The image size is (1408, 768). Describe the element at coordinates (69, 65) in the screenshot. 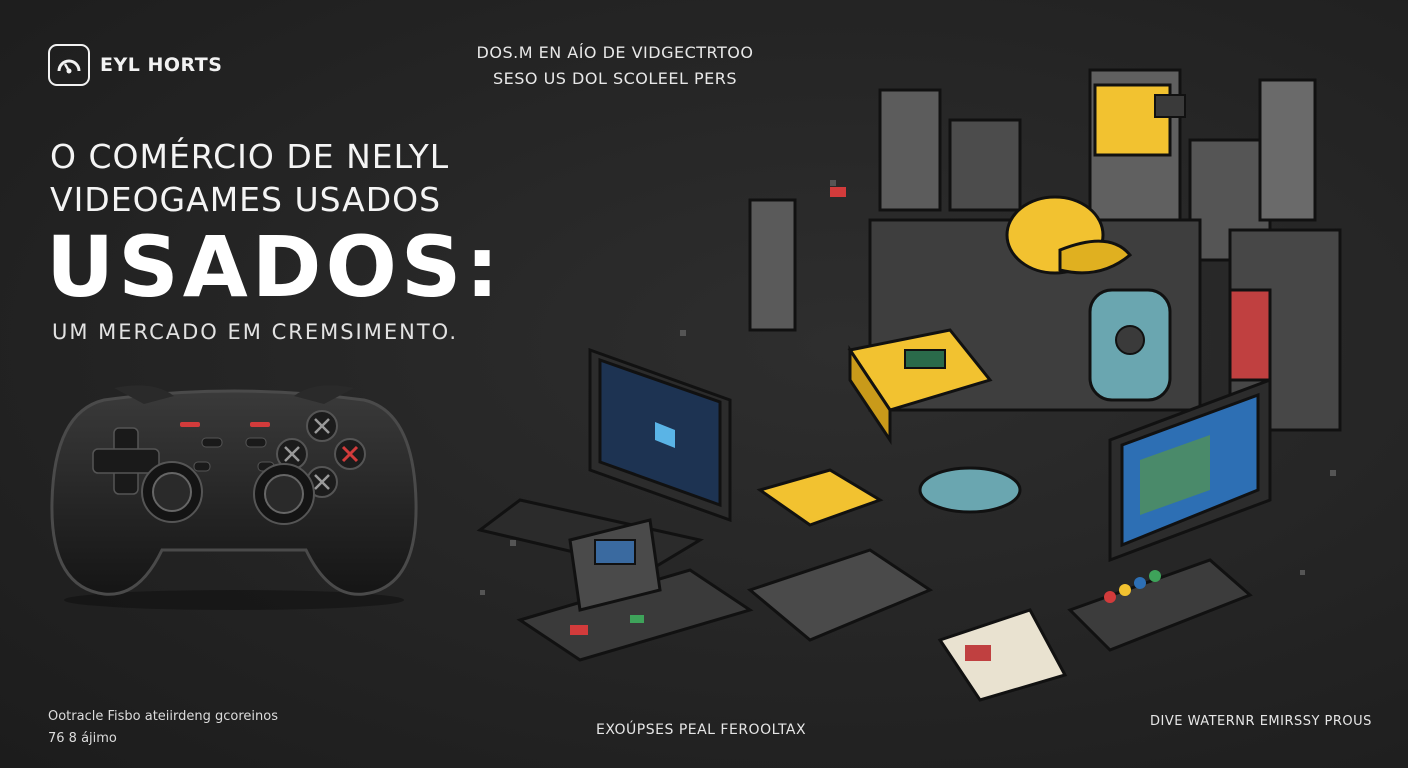

I see `gauge-logo-icon` at that location.